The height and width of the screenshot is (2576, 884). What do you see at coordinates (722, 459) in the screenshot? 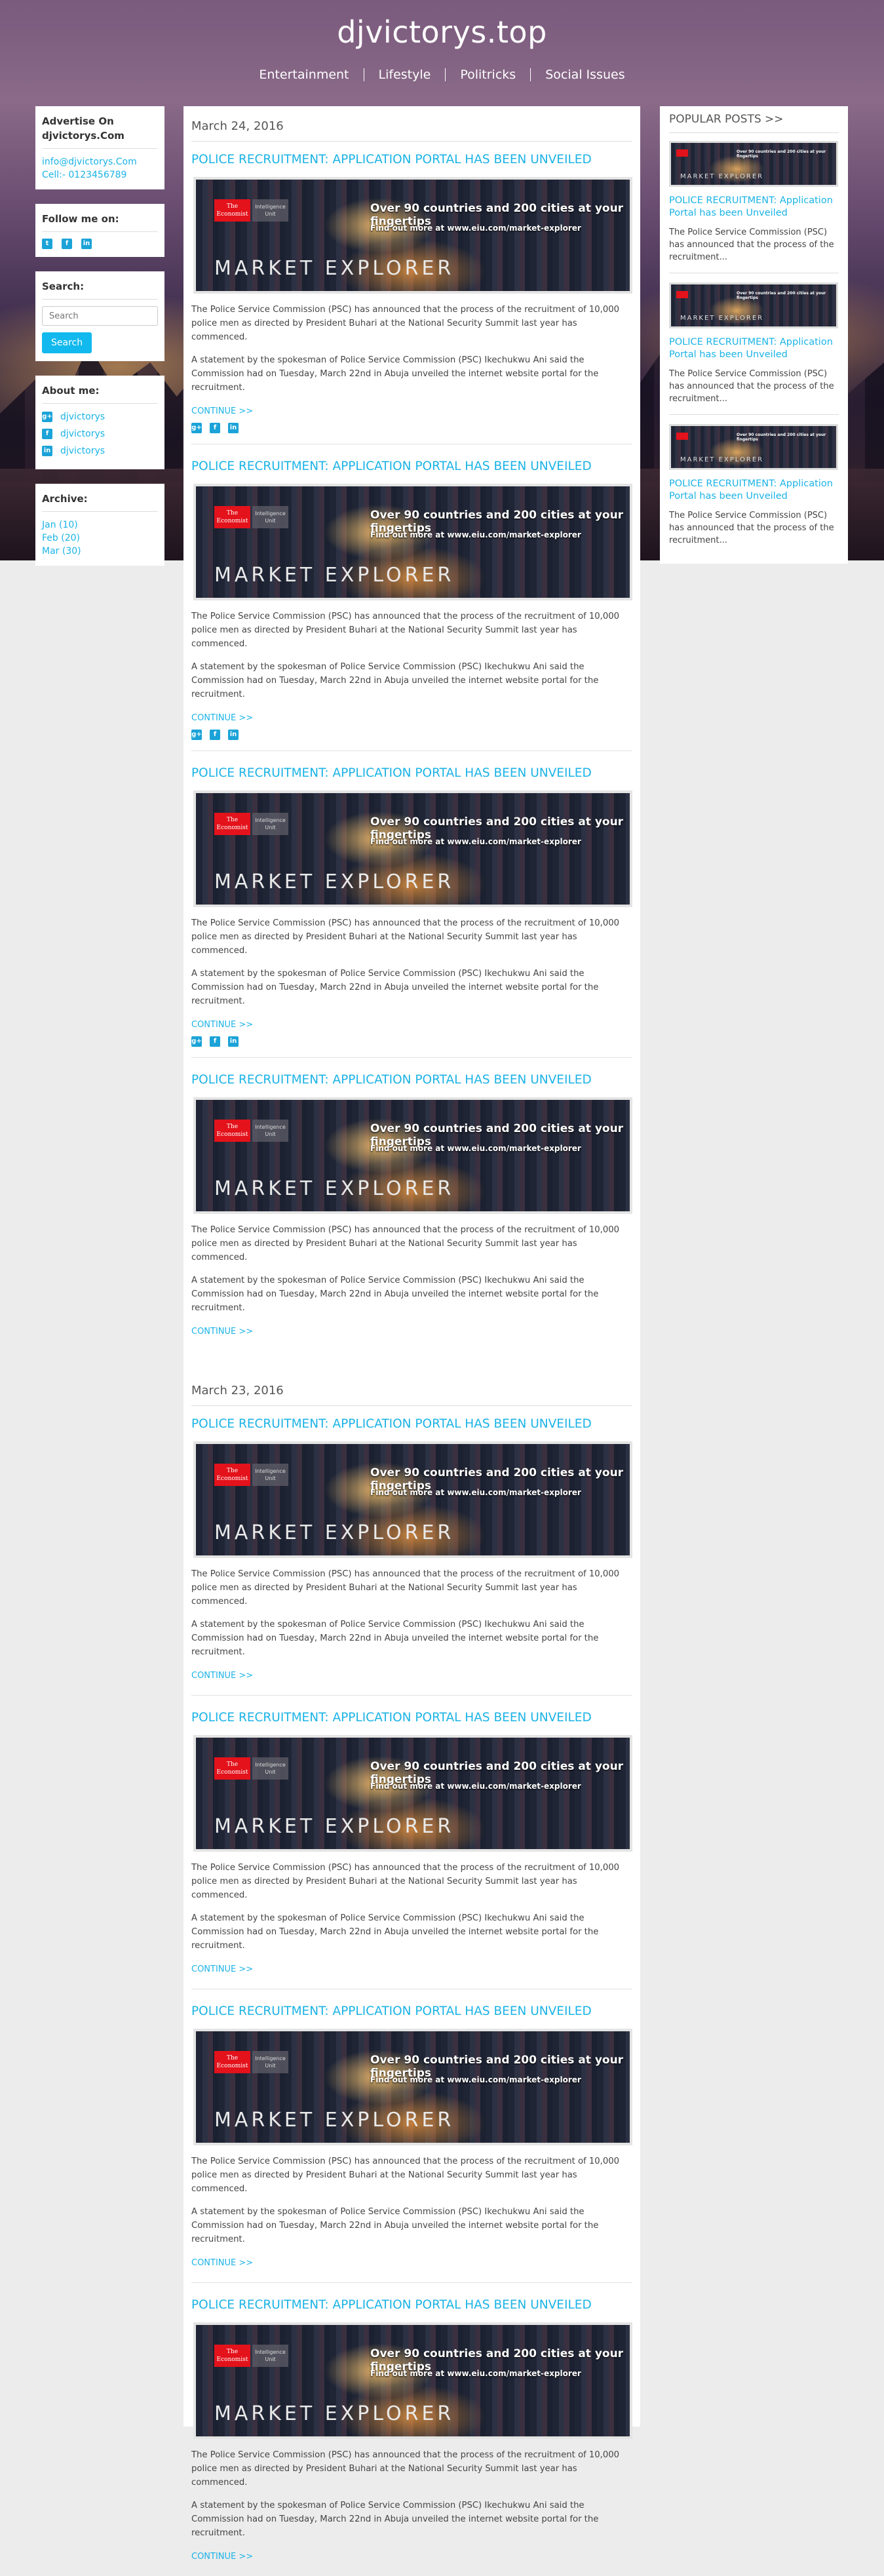
I see `thumbnail-wordmark: MARKET EXPLORER` at bounding box center [722, 459].